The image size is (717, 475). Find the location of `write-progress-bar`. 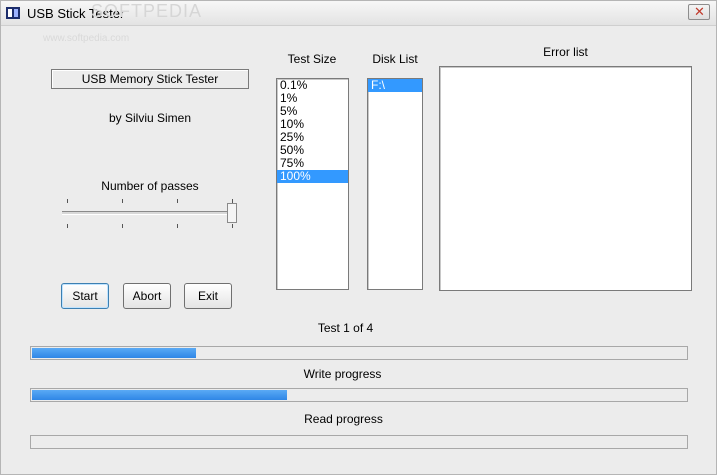

write-progress-bar is located at coordinates (359, 395).